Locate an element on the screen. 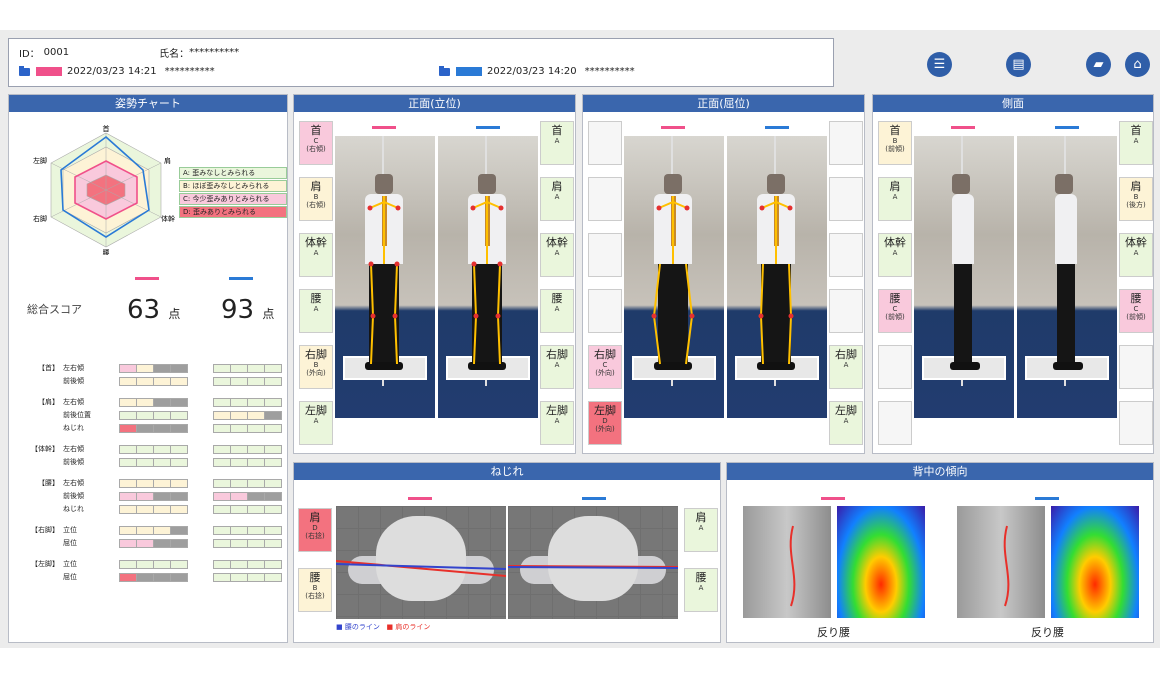 The image size is (1160, 680). home-icon: ⌂ is located at coordinates (1137, 64).